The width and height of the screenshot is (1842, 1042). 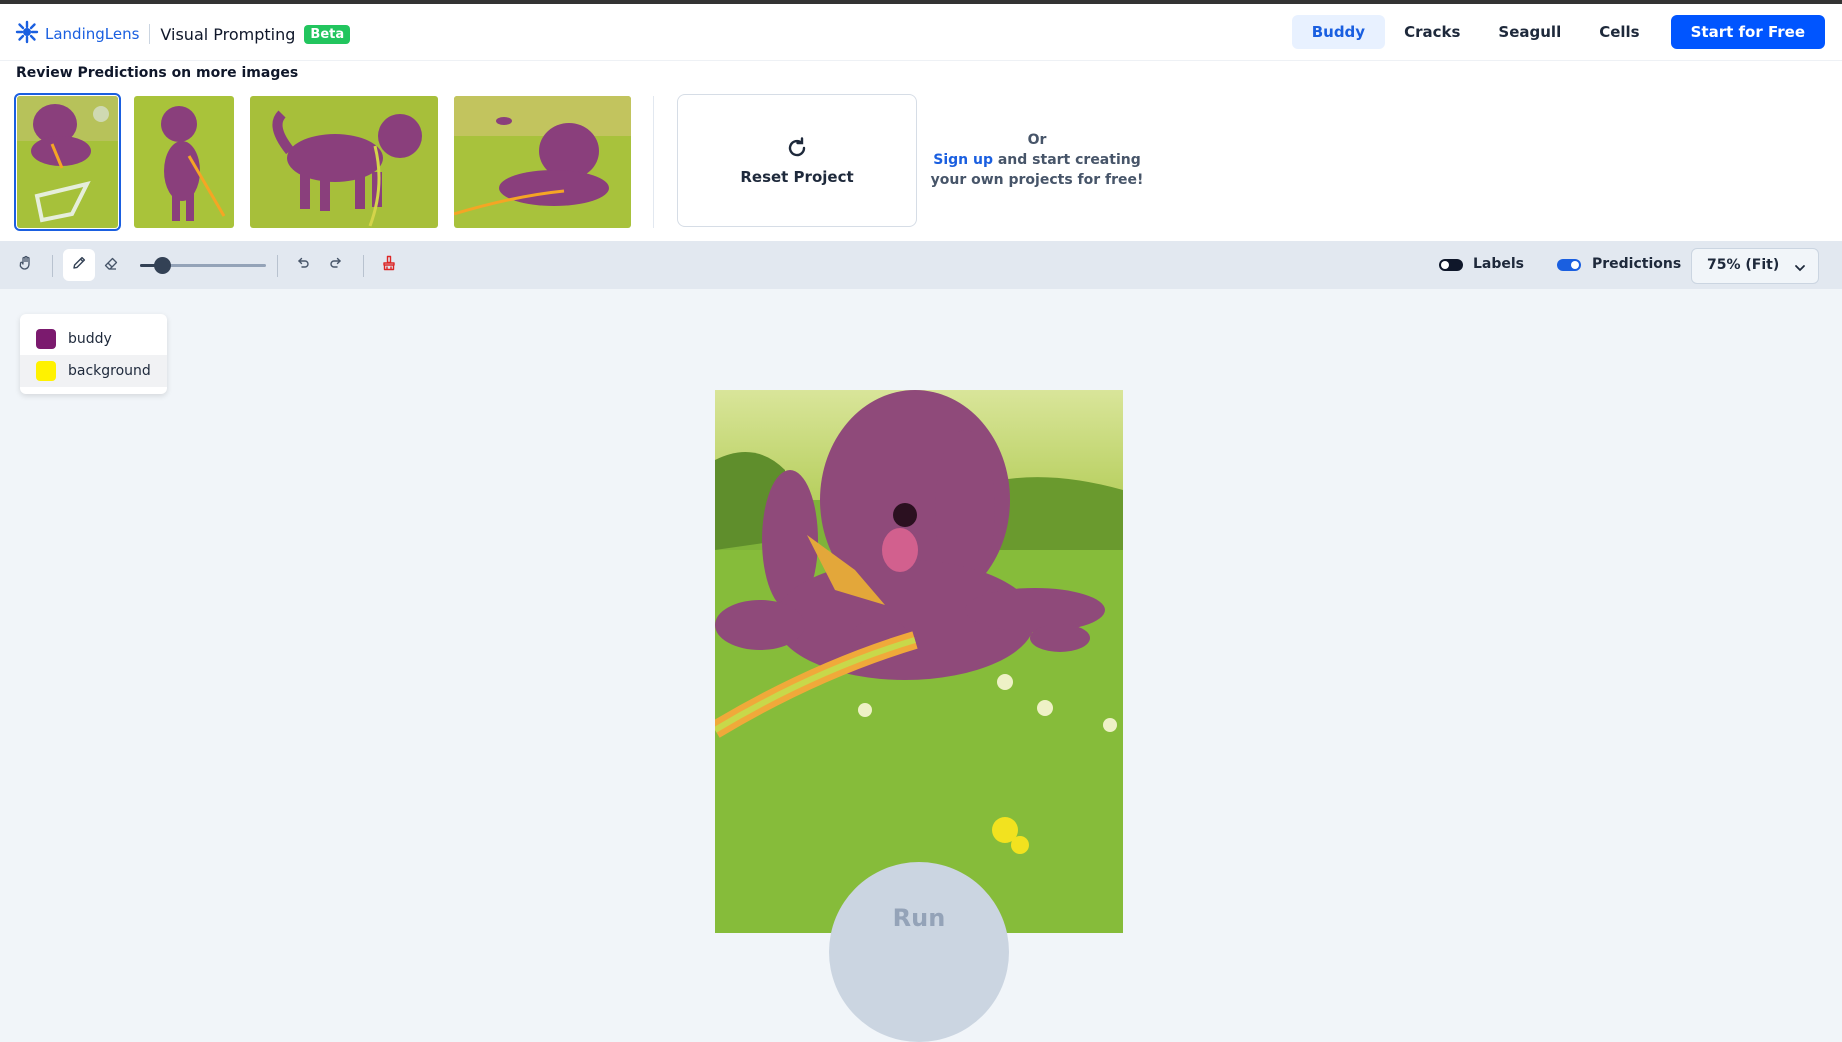 I want to click on nav-buddy: Buddy, so click(x=1338, y=32).